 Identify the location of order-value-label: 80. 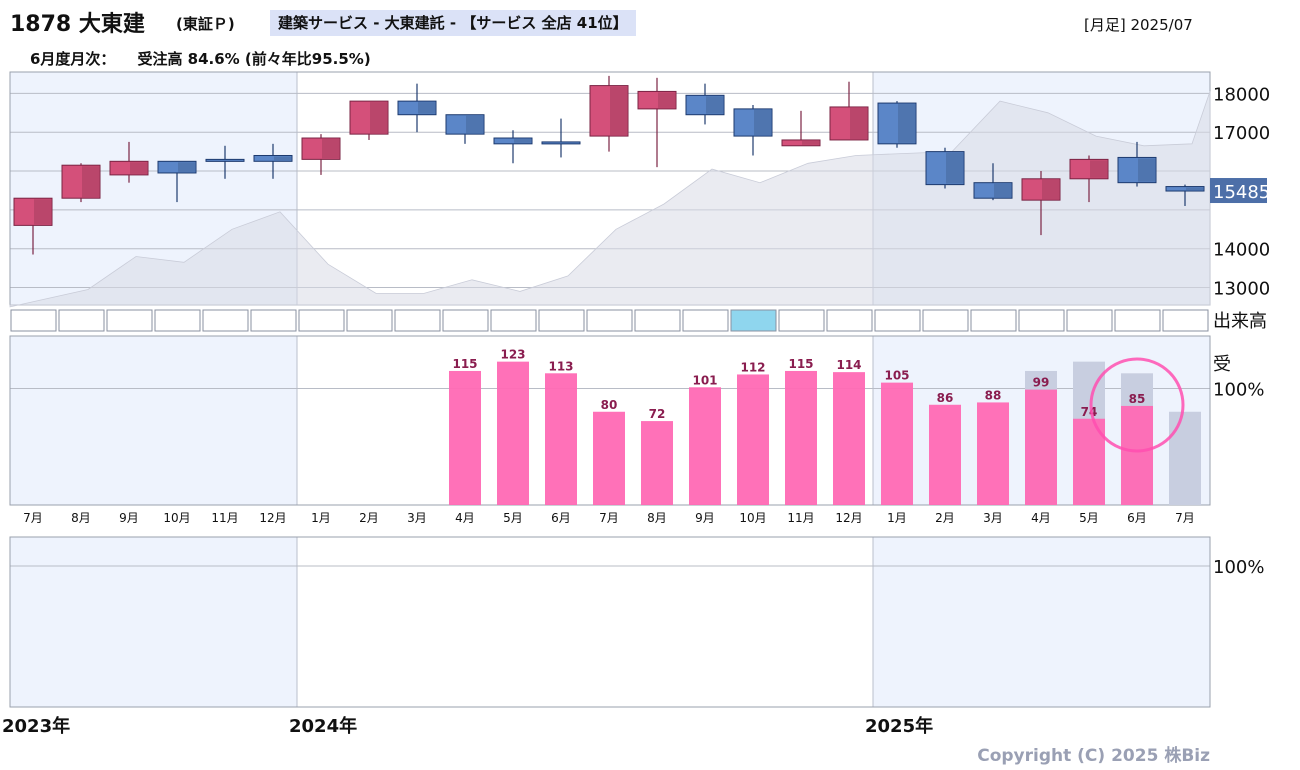
(609, 405).